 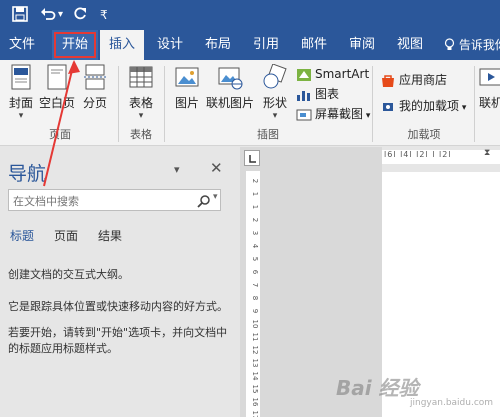 What do you see at coordinates (255, 246) in the screenshot?
I see `ruler-number: 4` at bounding box center [255, 246].